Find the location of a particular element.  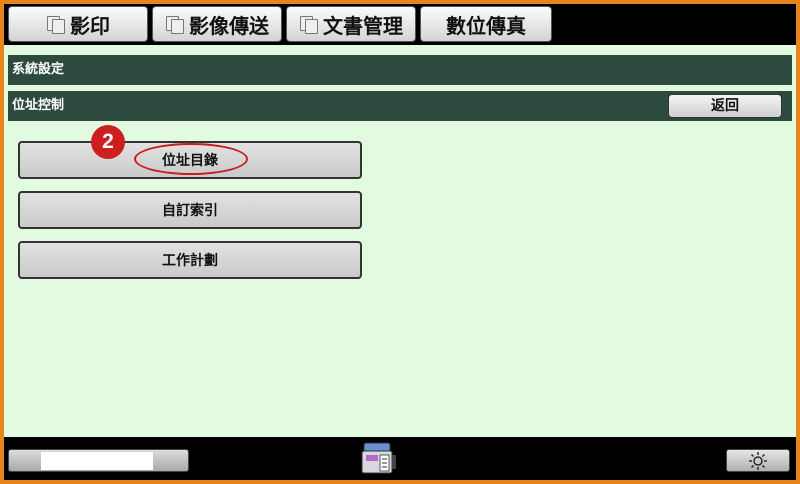

mode-tab-bar: 影印 影像傳送 文書管理 數位傳真 is located at coordinates (400, 24).